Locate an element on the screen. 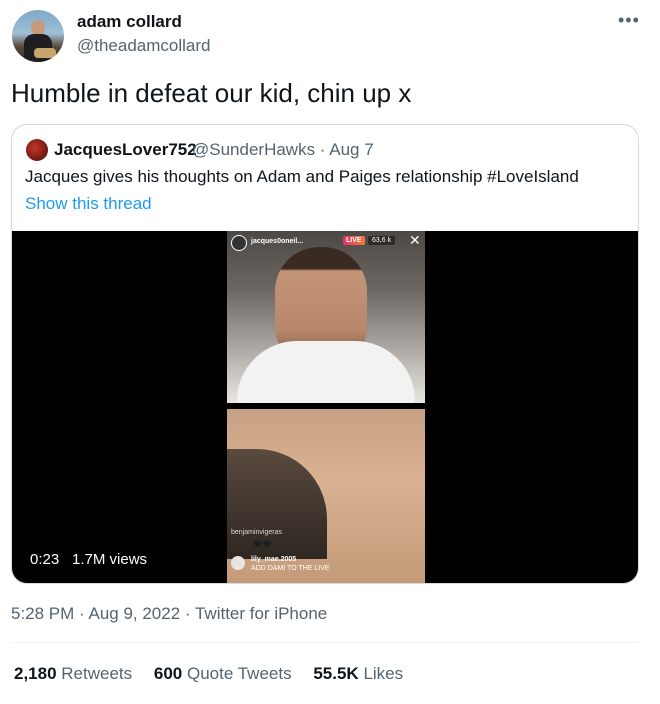  live-comment2-text: ADD DAMI TO THE LIVE is located at coordinates (290, 568).